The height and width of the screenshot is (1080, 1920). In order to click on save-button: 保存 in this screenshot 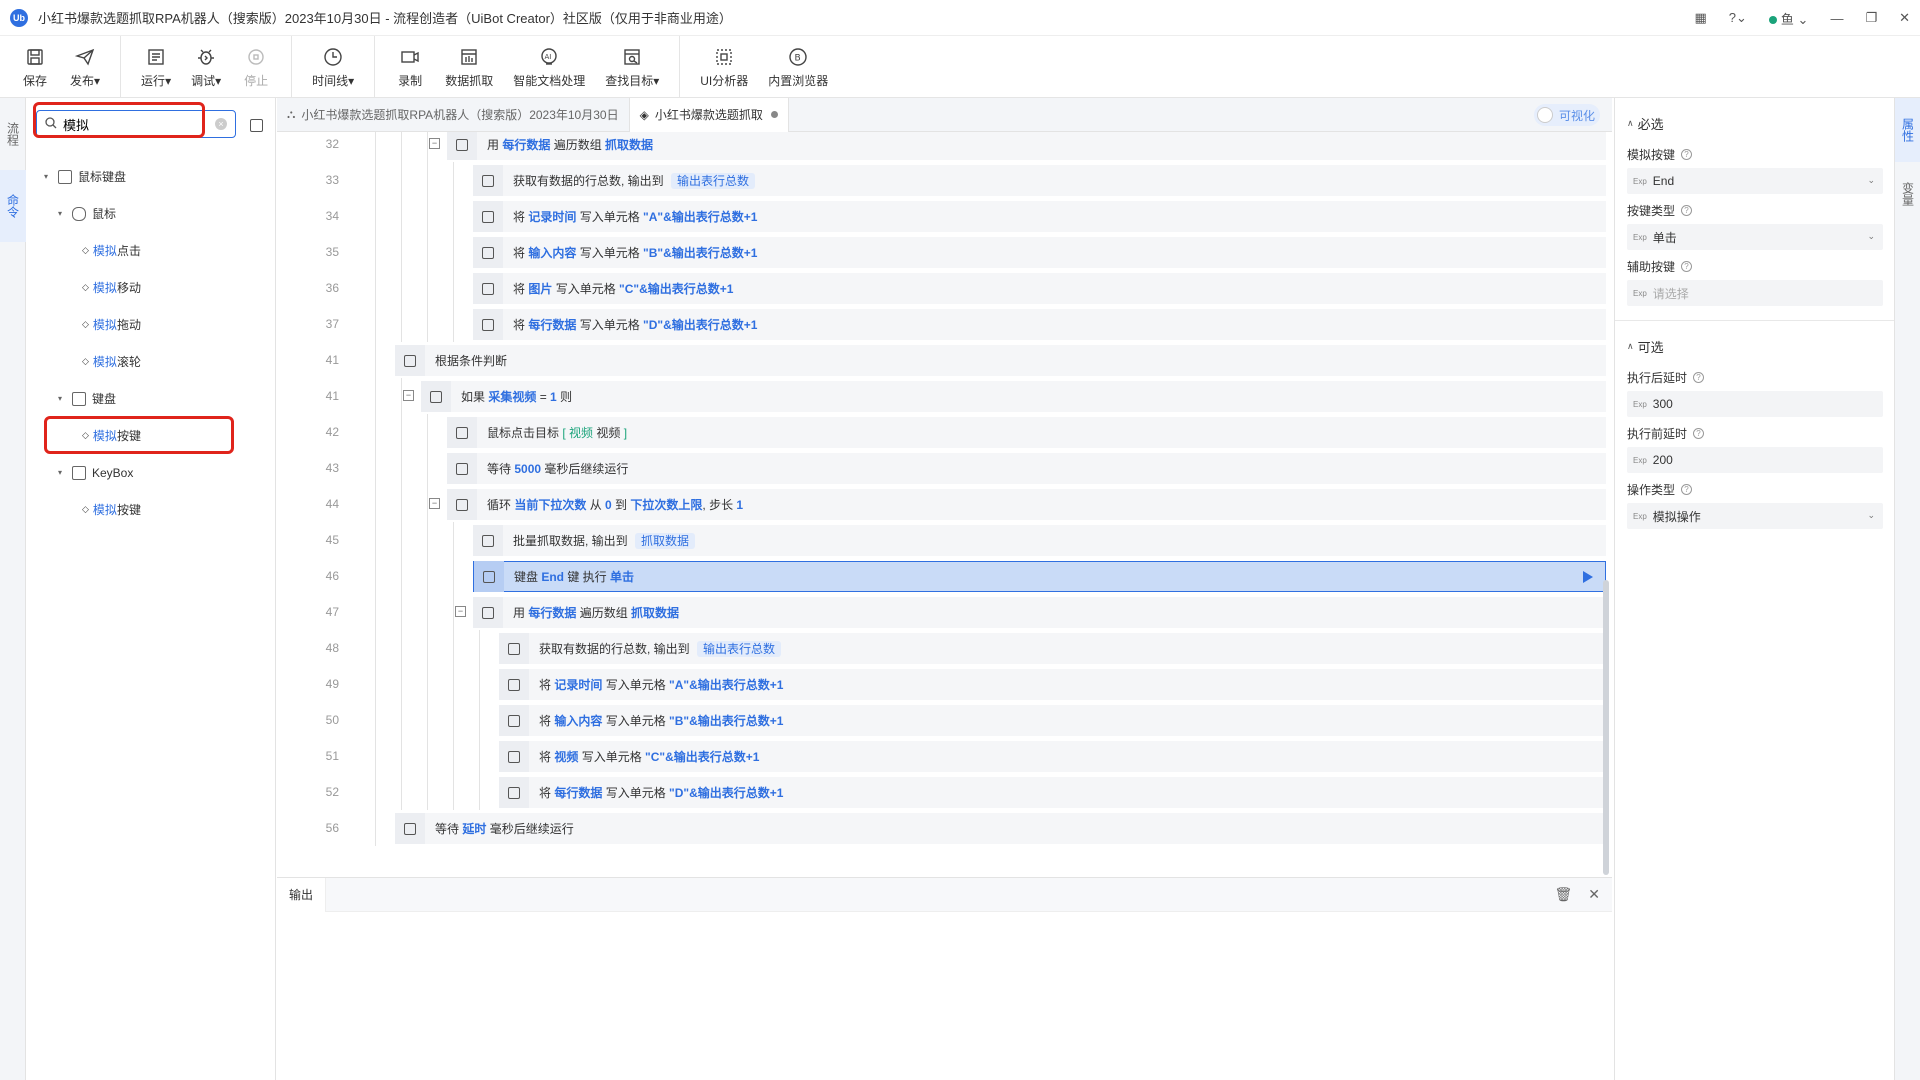, I will do `click(35, 66)`.